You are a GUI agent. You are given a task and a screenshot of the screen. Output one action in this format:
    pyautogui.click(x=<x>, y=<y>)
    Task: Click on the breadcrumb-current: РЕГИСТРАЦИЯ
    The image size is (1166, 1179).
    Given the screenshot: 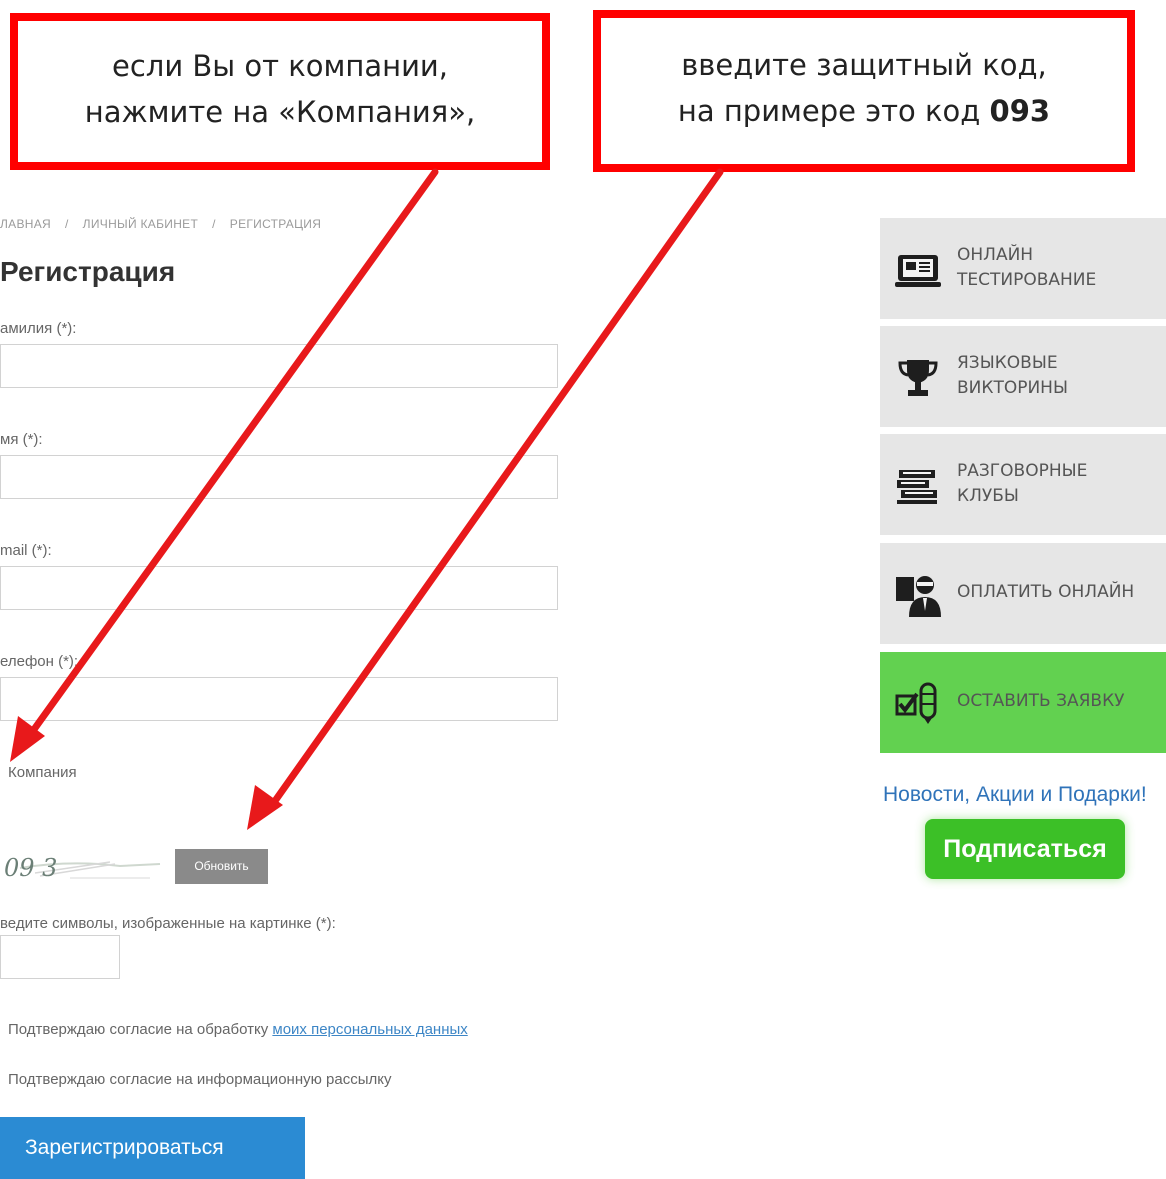 What is the action you would take?
    pyautogui.click(x=275, y=224)
    